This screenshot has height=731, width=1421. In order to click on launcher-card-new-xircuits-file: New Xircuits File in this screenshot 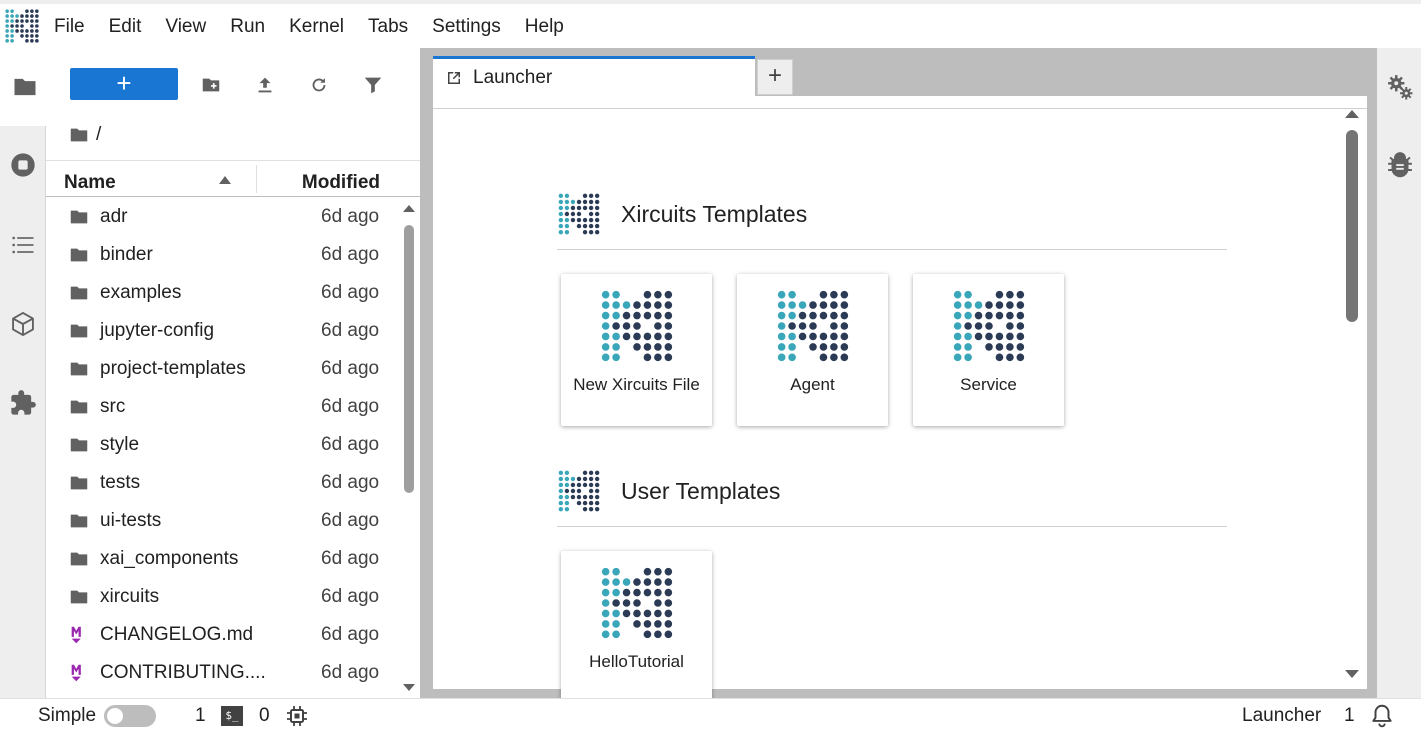, I will do `click(636, 350)`.